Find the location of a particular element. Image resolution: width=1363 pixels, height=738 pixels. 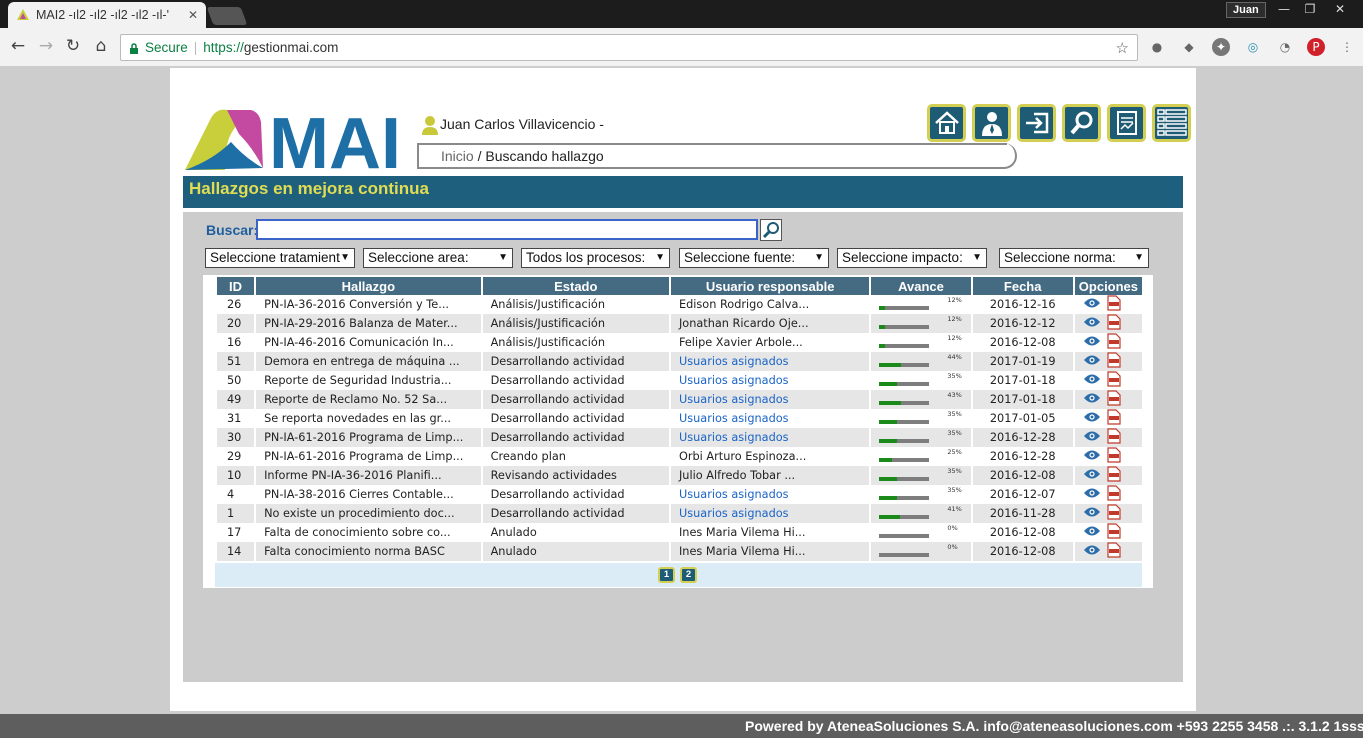

tab-close-icon: ✕ is located at coordinates (193, 15).